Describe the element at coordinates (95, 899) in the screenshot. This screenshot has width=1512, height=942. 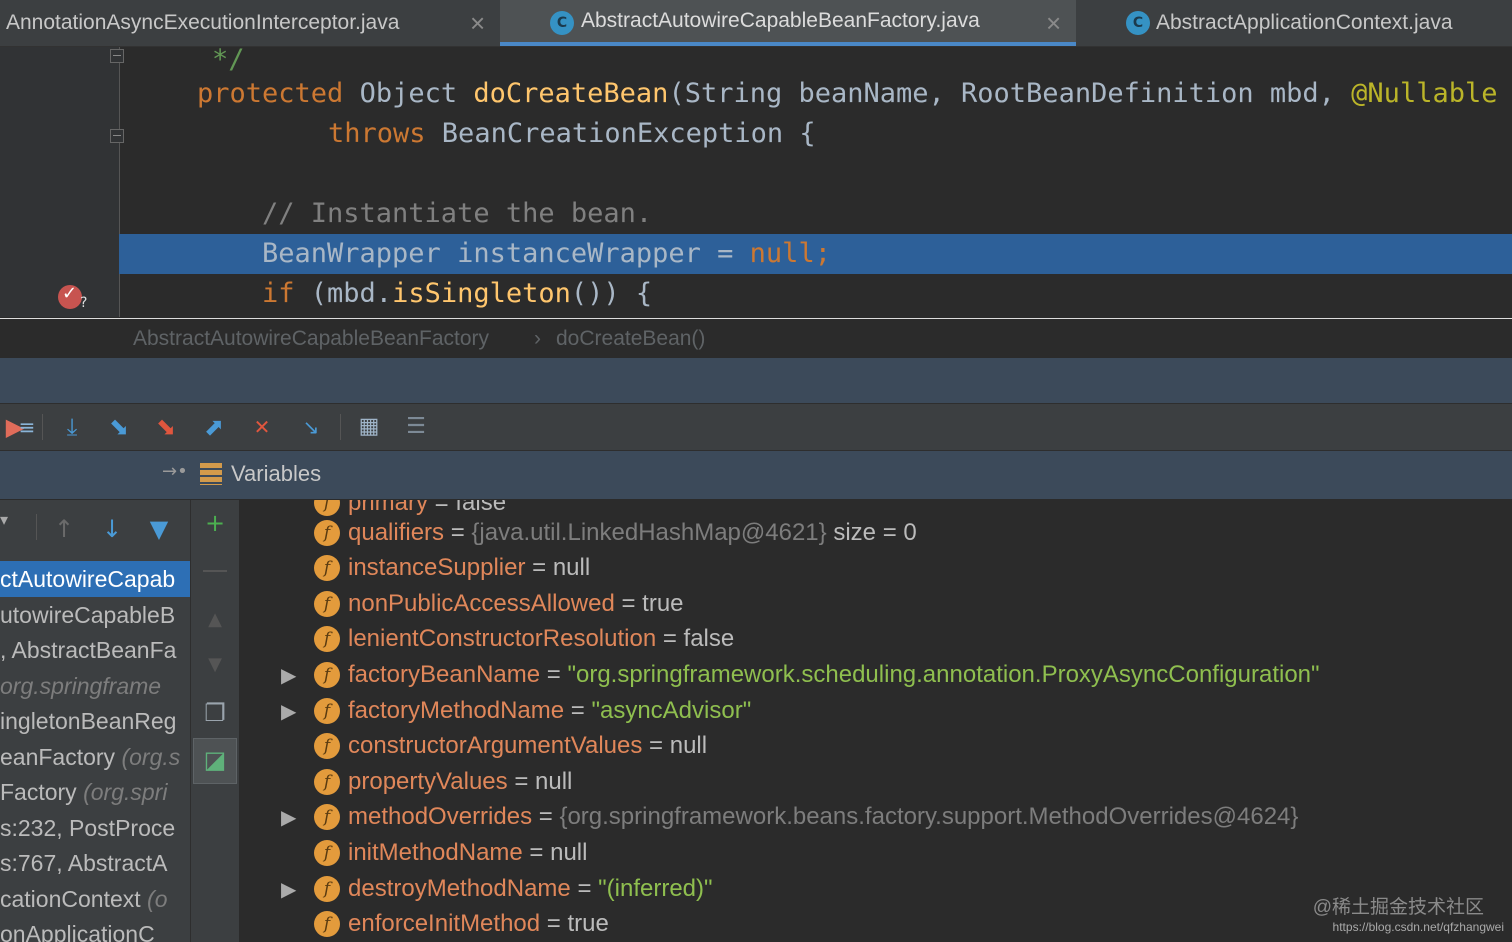
I see `frame-item: cationContext (o` at that location.